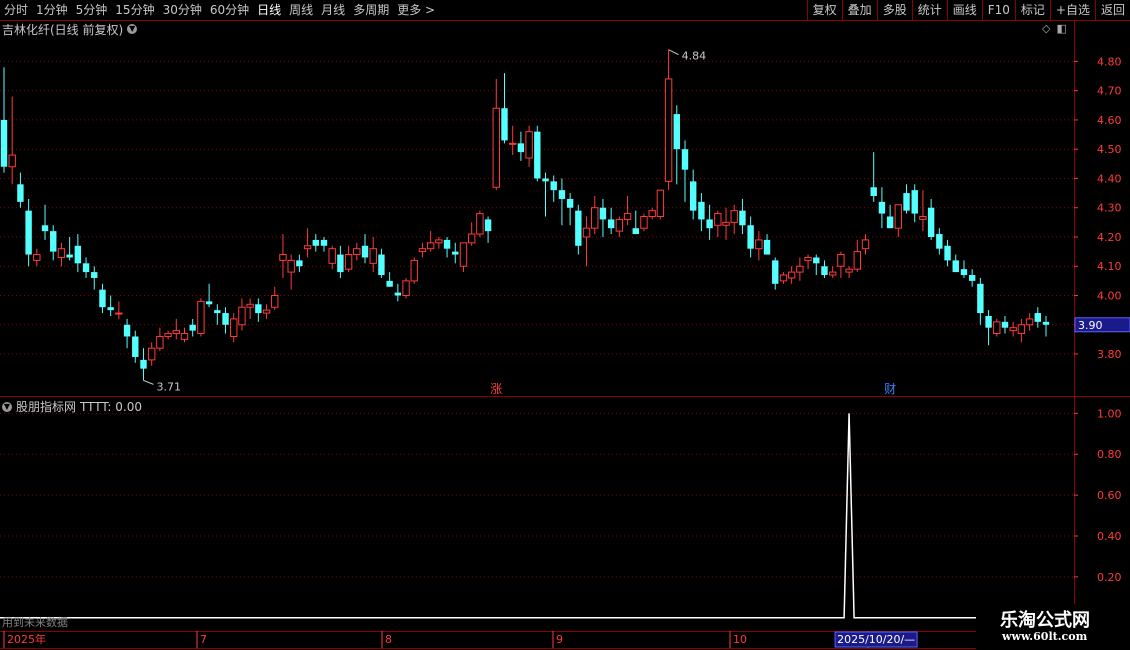  Describe the element at coordinates (134, 10) in the screenshot. I see `period-tab-3: 15分钟` at that location.